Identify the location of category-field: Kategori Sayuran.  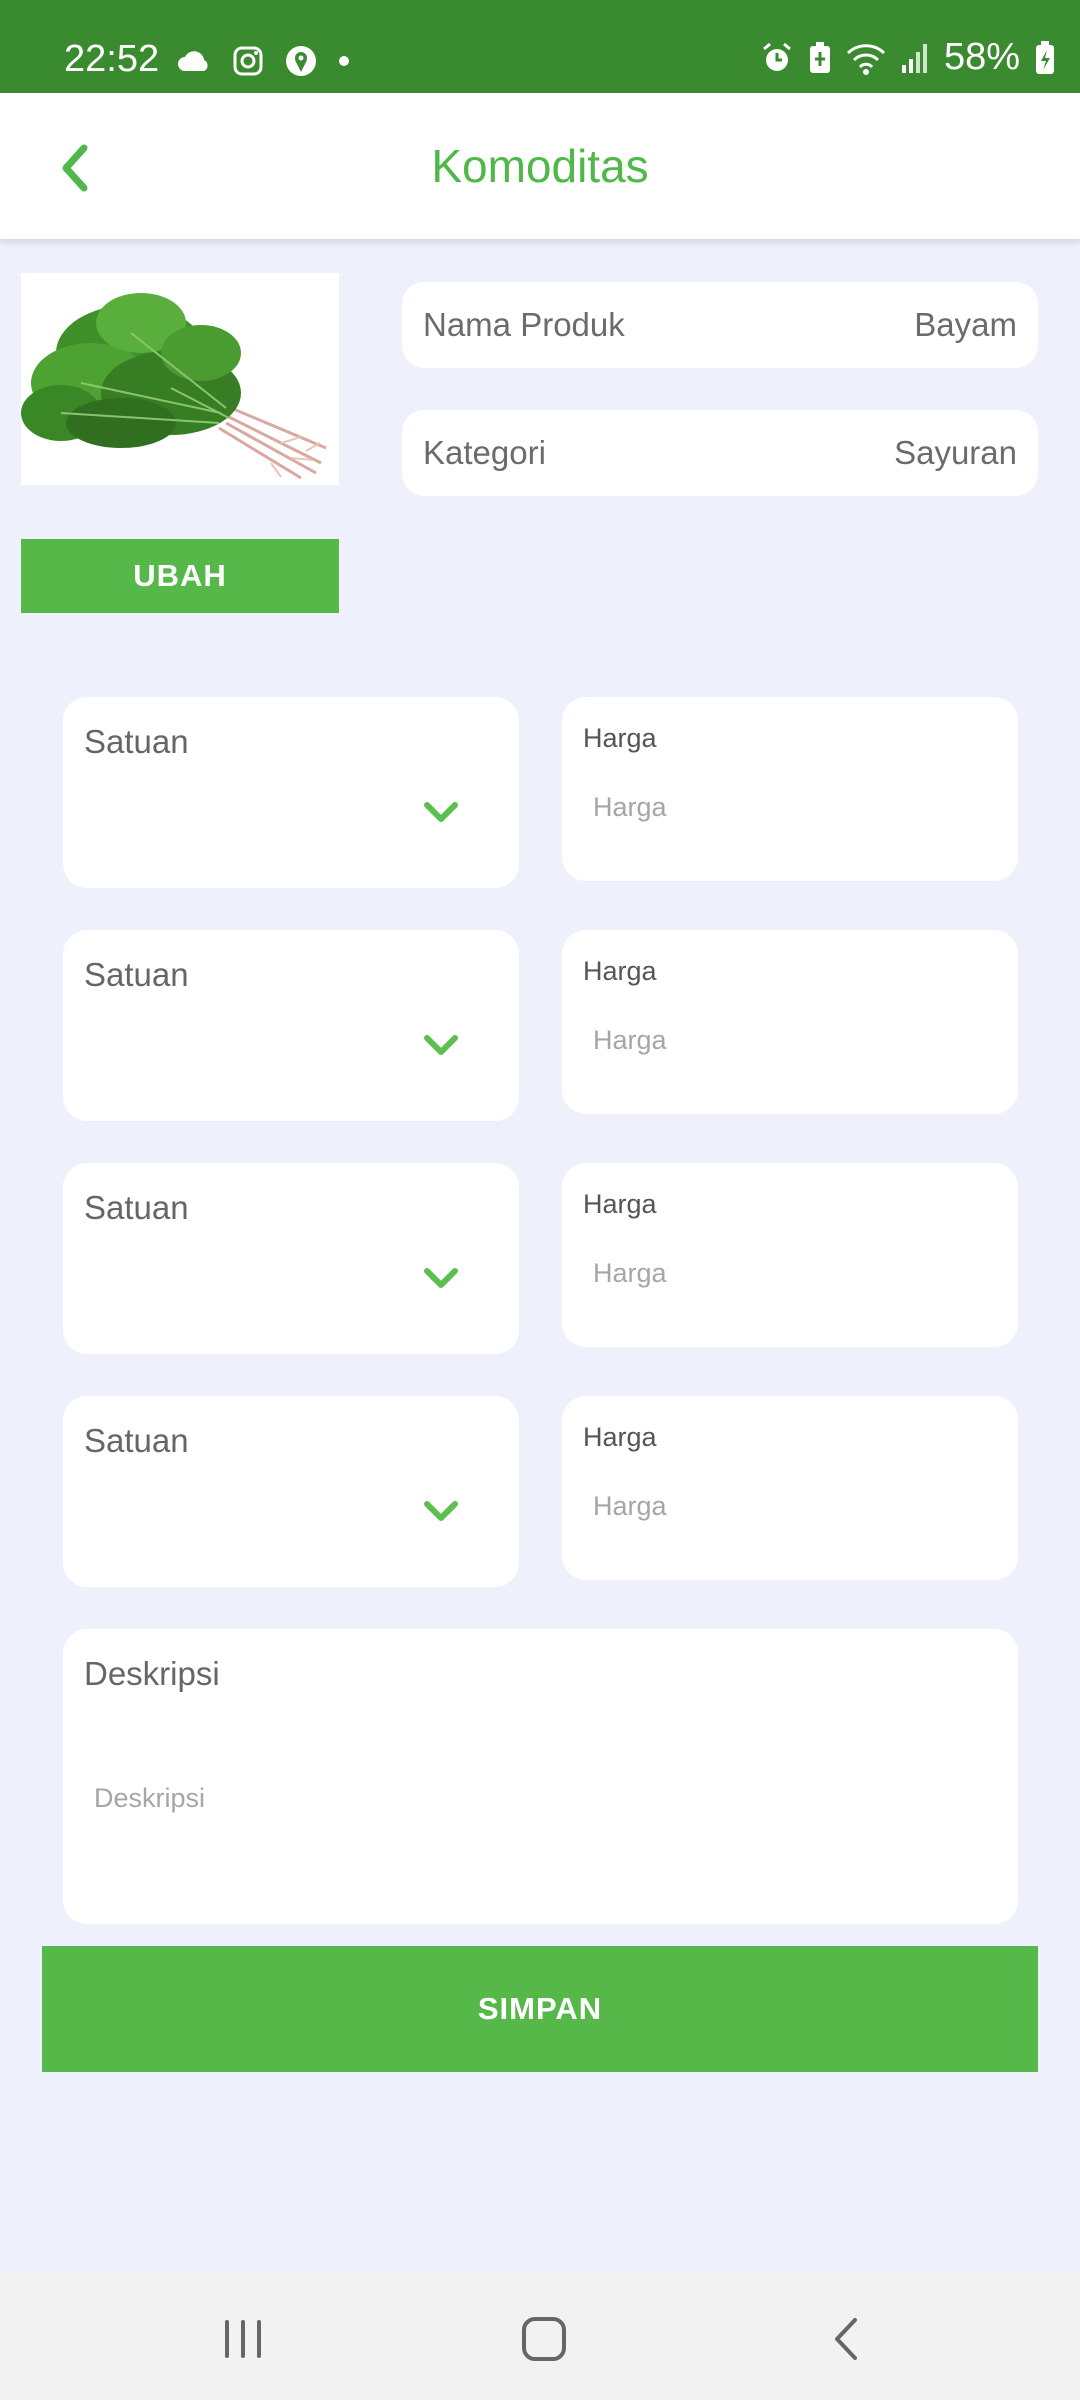
(720, 453).